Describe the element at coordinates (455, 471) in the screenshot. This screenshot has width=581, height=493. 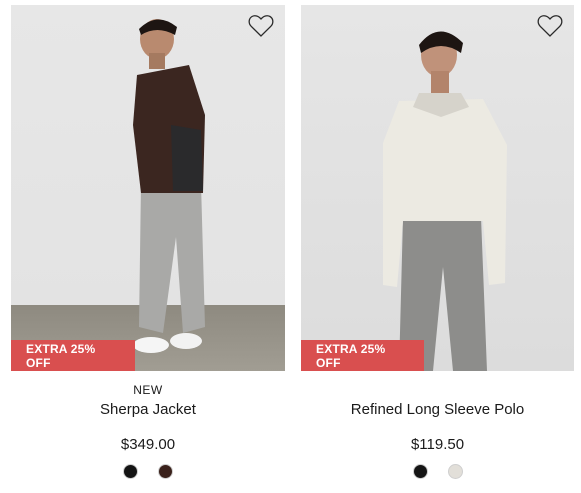
I see `color-swatch-ivory` at that location.